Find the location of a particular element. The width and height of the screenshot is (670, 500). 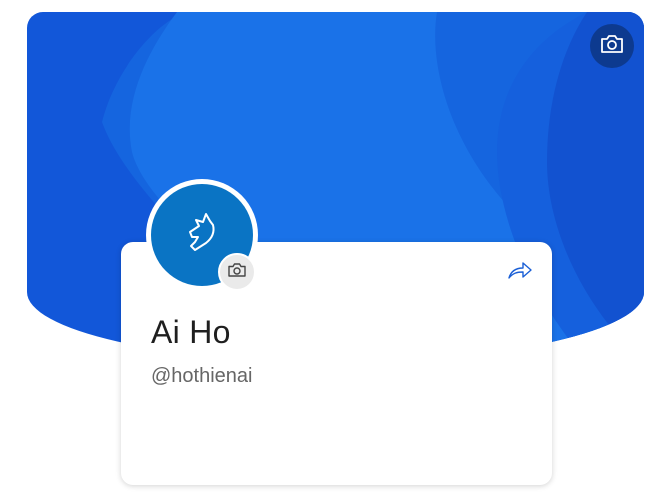

share-arrow-icon is located at coordinates (520, 272).